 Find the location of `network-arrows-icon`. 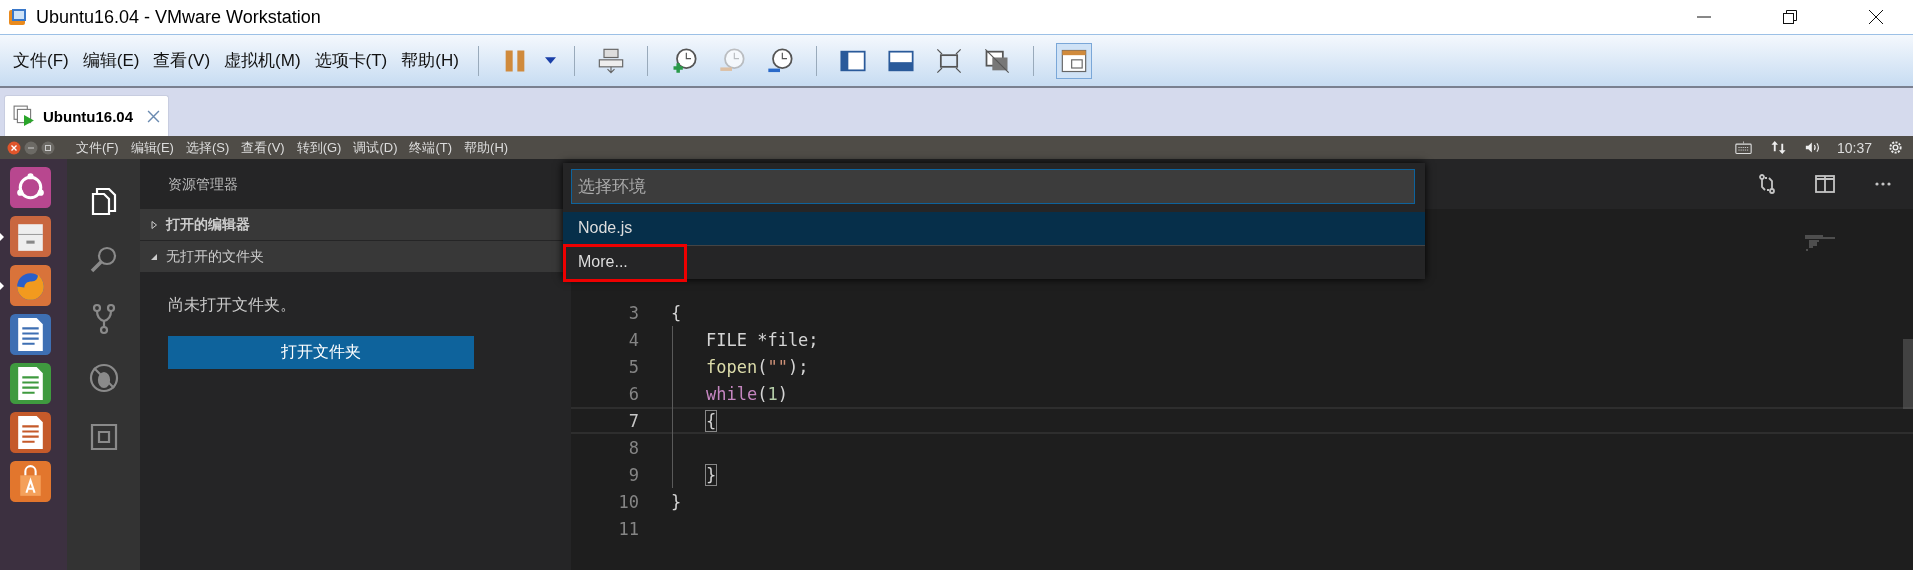

network-arrows-icon is located at coordinates (1778, 147).